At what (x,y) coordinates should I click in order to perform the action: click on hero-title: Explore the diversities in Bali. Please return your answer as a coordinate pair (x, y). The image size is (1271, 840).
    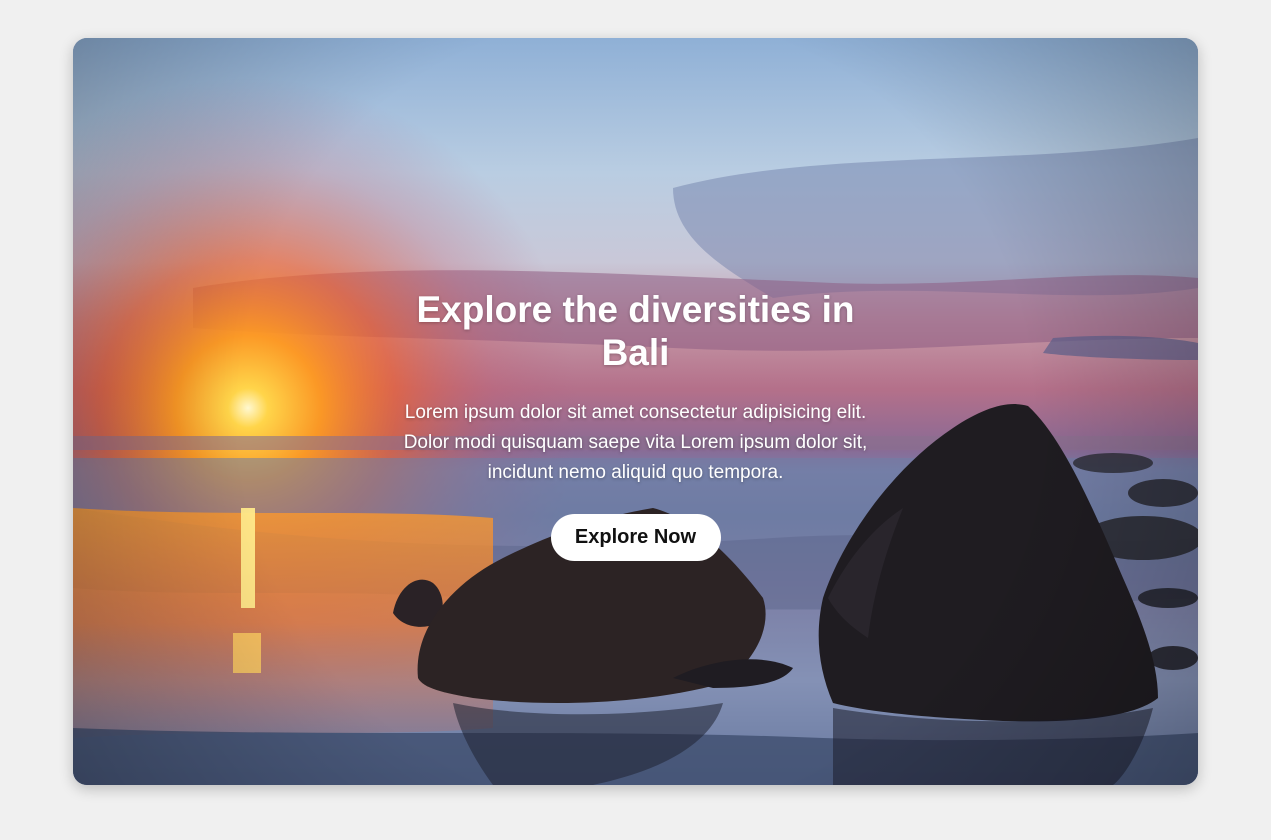
    Looking at the image, I should click on (635, 331).